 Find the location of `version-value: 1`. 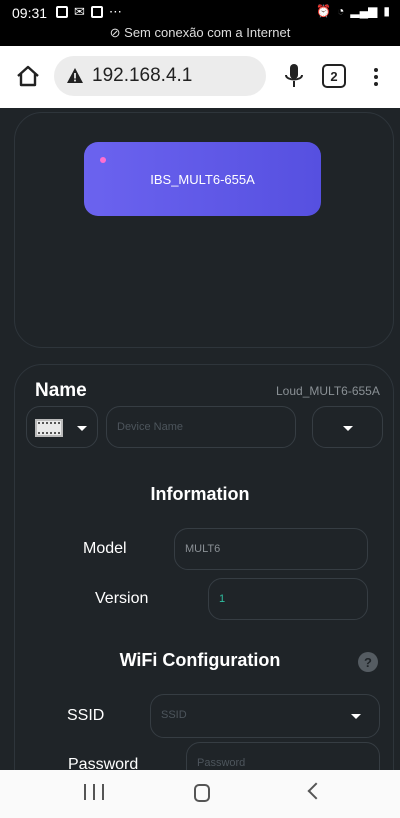

version-value: 1 is located at coordinates (222, 599).